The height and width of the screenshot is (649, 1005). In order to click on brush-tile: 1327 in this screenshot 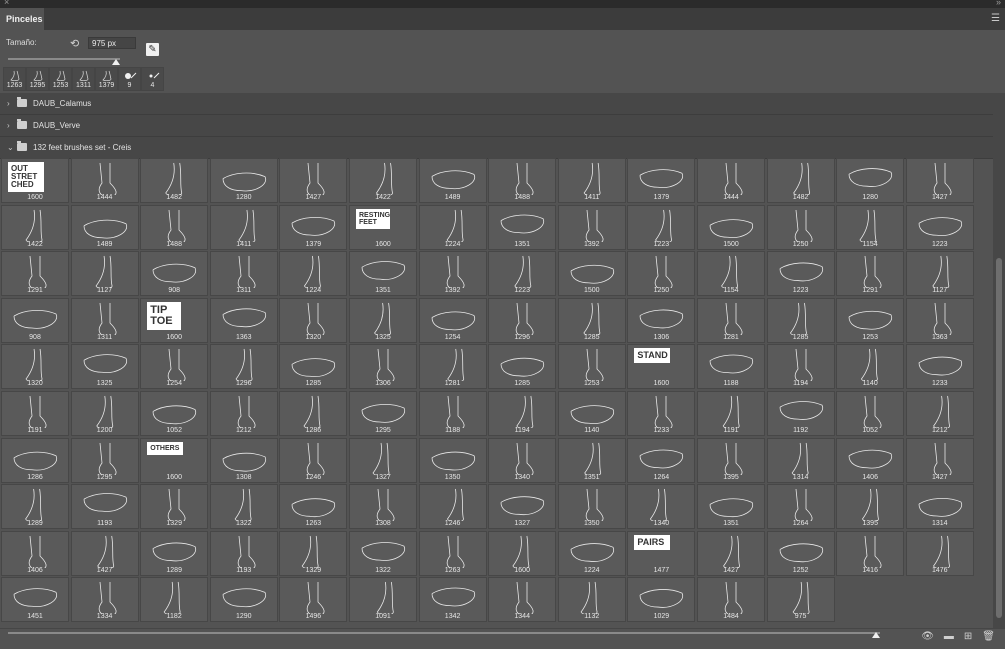, I will do `click(383, 460)`.